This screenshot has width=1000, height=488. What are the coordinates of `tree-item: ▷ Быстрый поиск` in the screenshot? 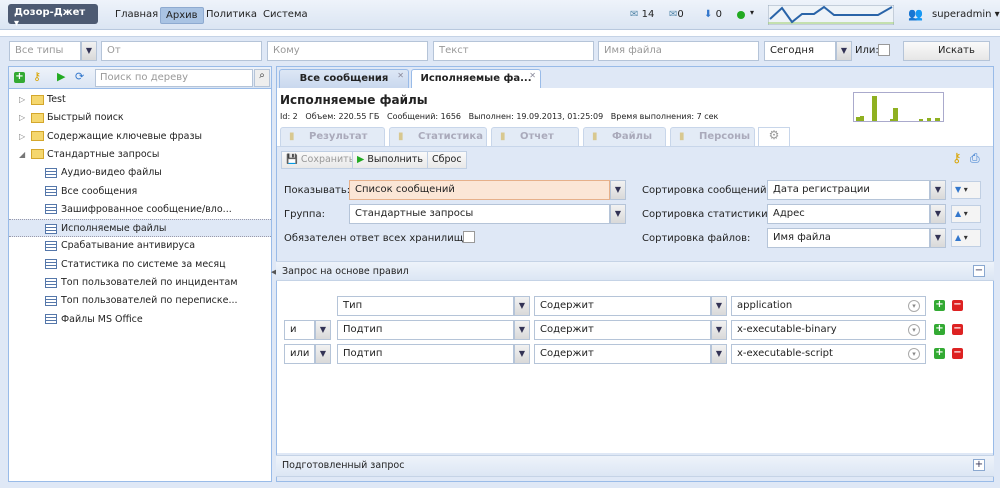 It's located at (140, 118).